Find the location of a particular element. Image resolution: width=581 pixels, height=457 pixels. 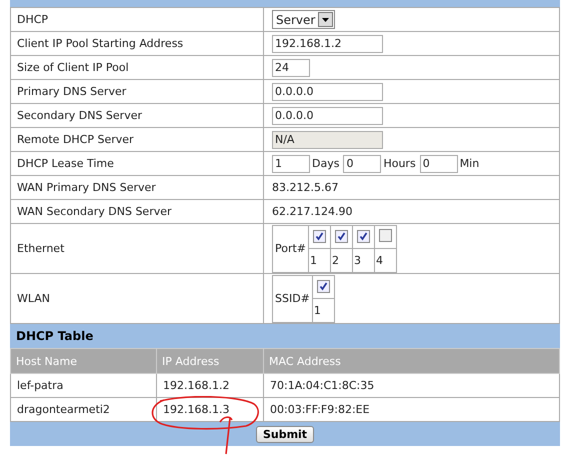

setting-label: Client IP Pool Starting Address is located at coordinates (100, 43).